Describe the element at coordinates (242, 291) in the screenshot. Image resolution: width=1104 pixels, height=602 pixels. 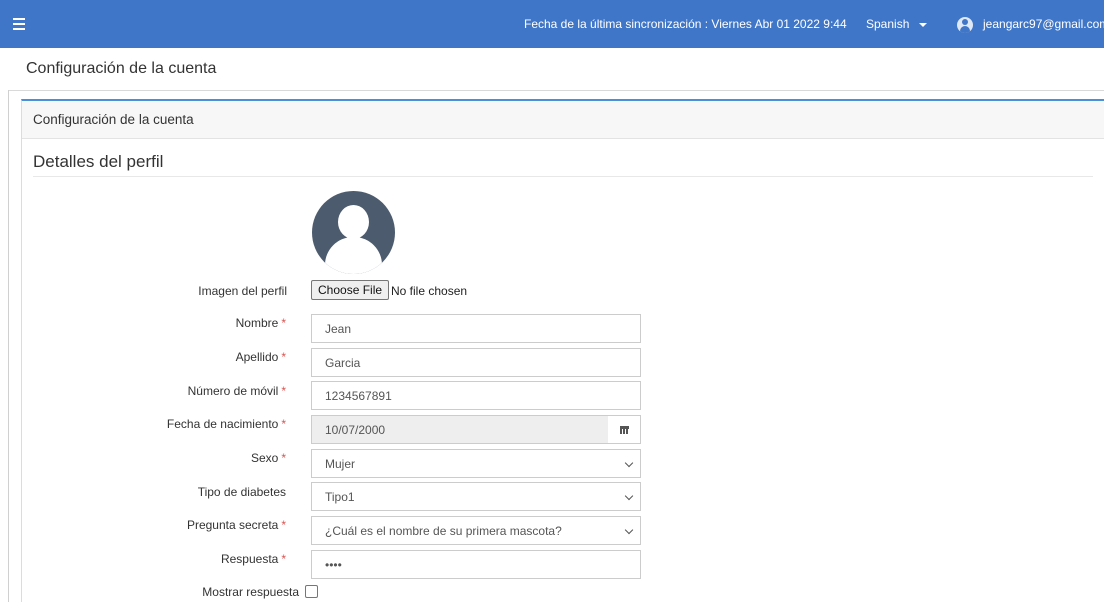
I see `profile-image-label: Imagen del perfil` at that location.